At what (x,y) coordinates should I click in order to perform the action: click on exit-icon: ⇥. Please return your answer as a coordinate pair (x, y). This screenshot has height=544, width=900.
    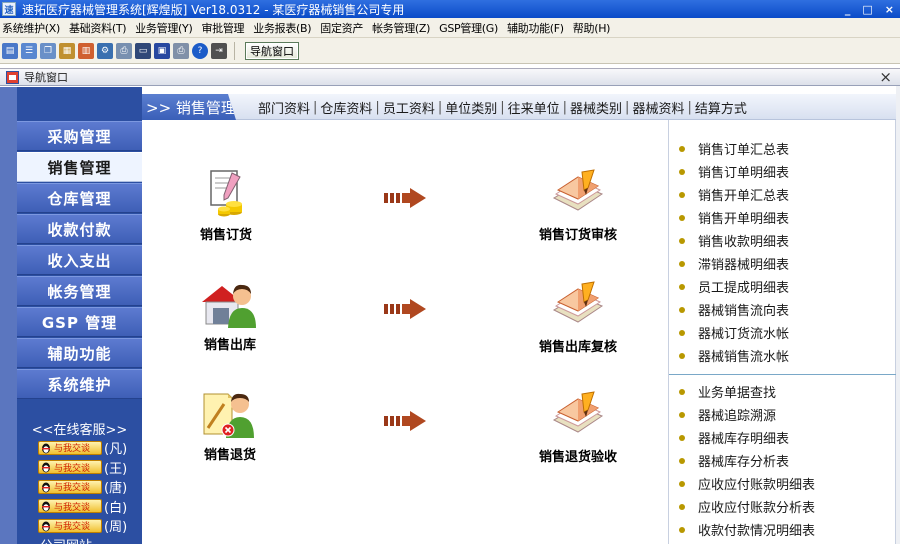
    Looking at the image, I should click on (219, 50).